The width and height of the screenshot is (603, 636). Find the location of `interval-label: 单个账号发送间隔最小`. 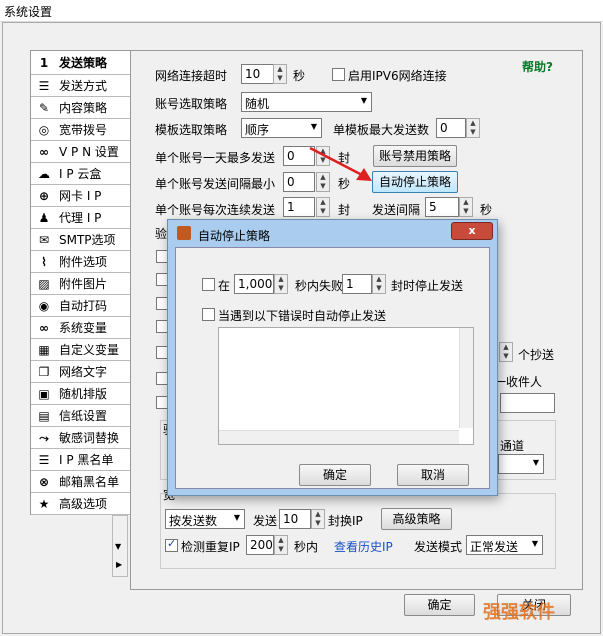

interval-label: 单个账号发送间隔最小 is located at coordinates (215, 184).